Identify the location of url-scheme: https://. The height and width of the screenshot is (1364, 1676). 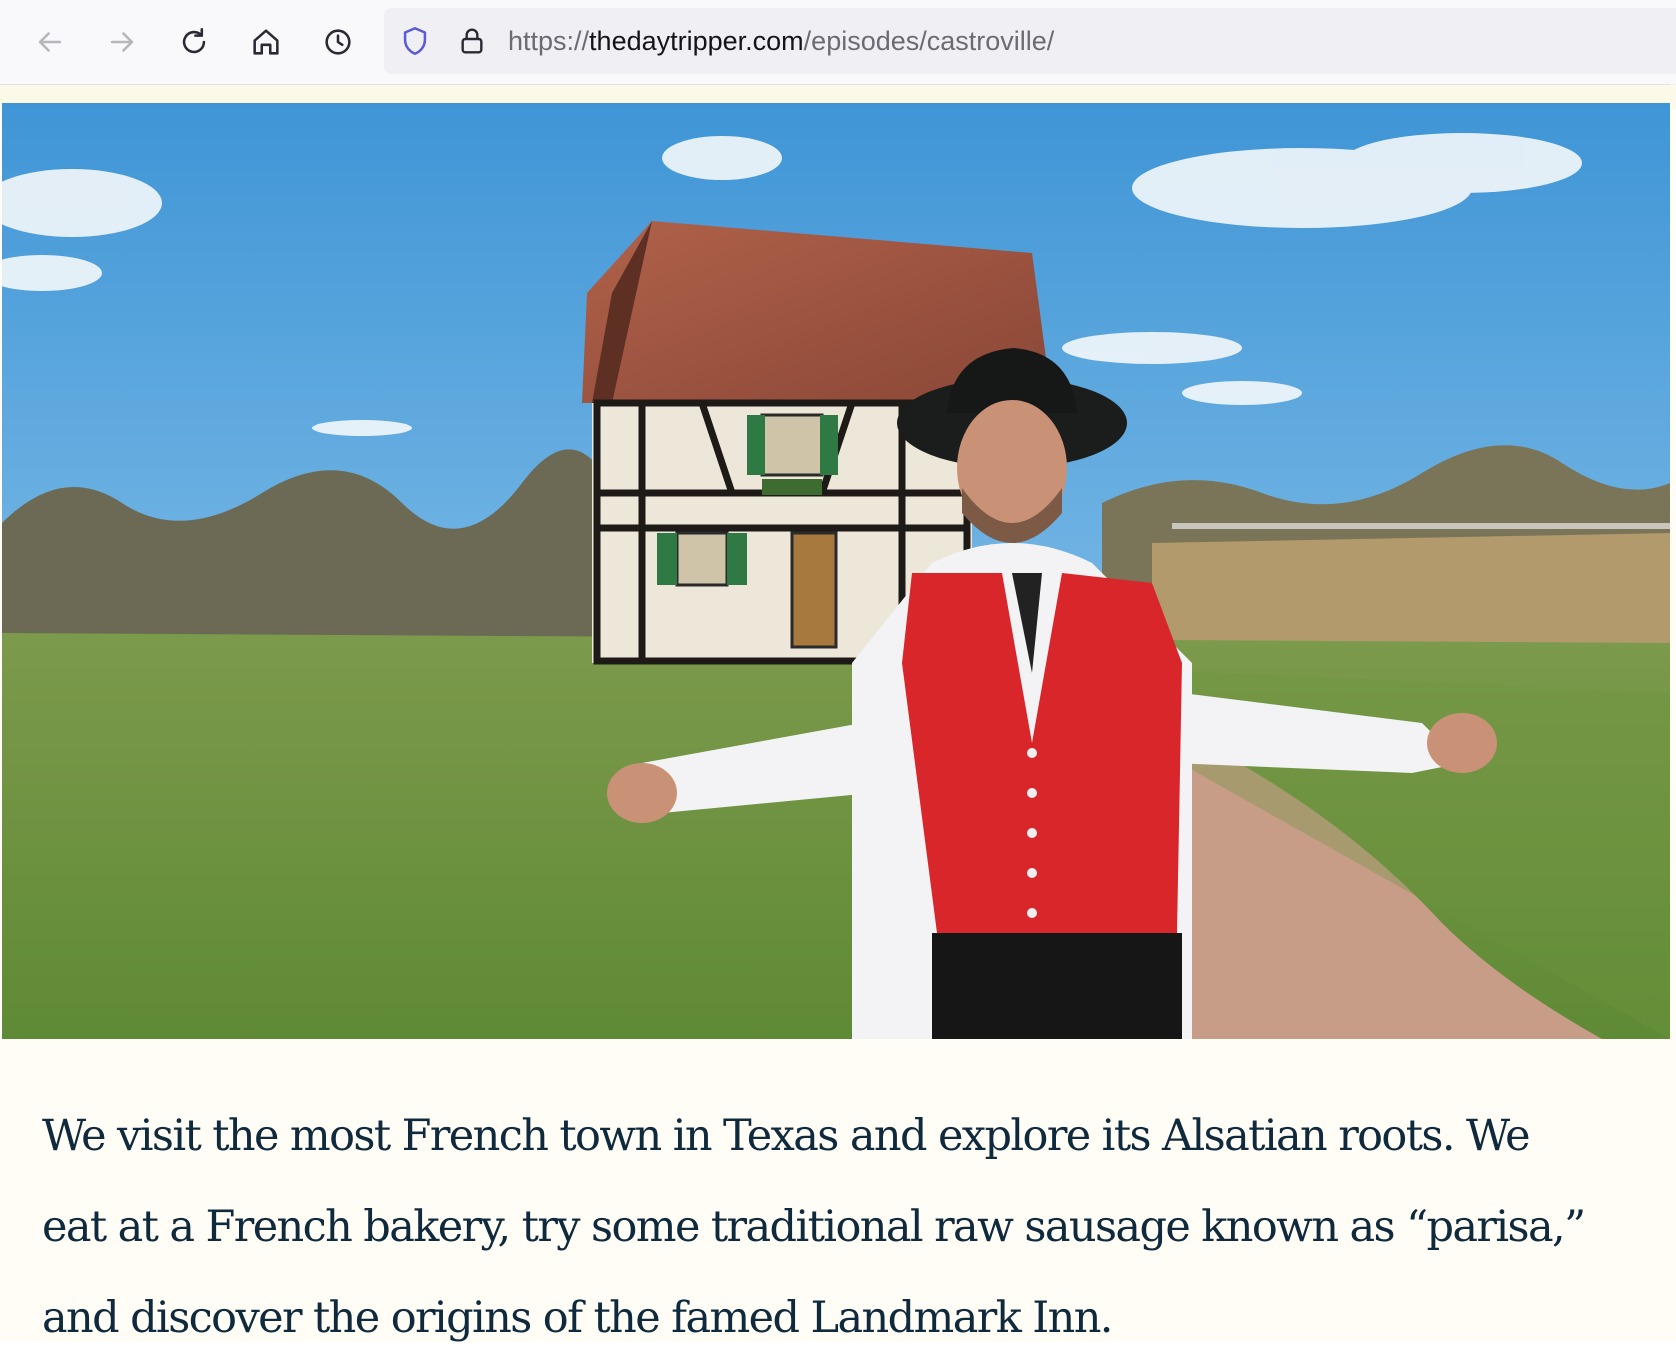
(549, 41).